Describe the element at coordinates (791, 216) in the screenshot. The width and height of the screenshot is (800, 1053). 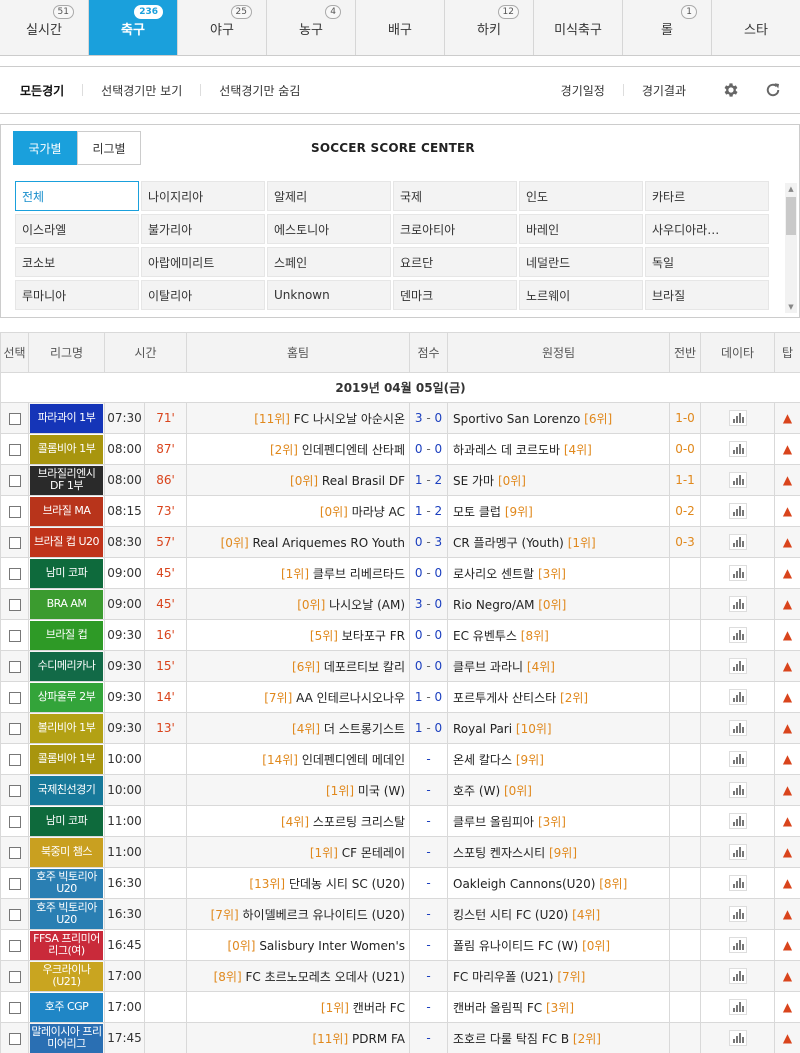
I see `scroll-thumb` at that location.